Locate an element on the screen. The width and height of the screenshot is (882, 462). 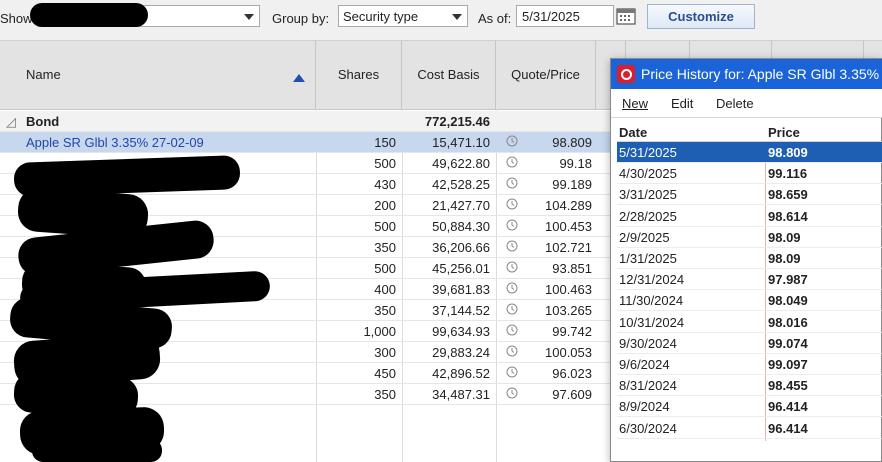
cost-basis-value: 42,528.25 is located at coordinates (461, 184).